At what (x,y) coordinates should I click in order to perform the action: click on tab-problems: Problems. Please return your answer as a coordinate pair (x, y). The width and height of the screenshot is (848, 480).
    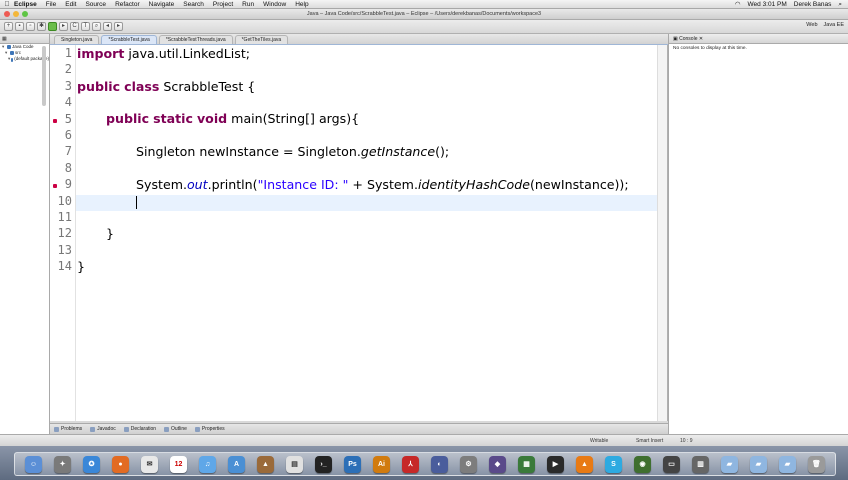
    Looking at the image, I should click on (68, 429).